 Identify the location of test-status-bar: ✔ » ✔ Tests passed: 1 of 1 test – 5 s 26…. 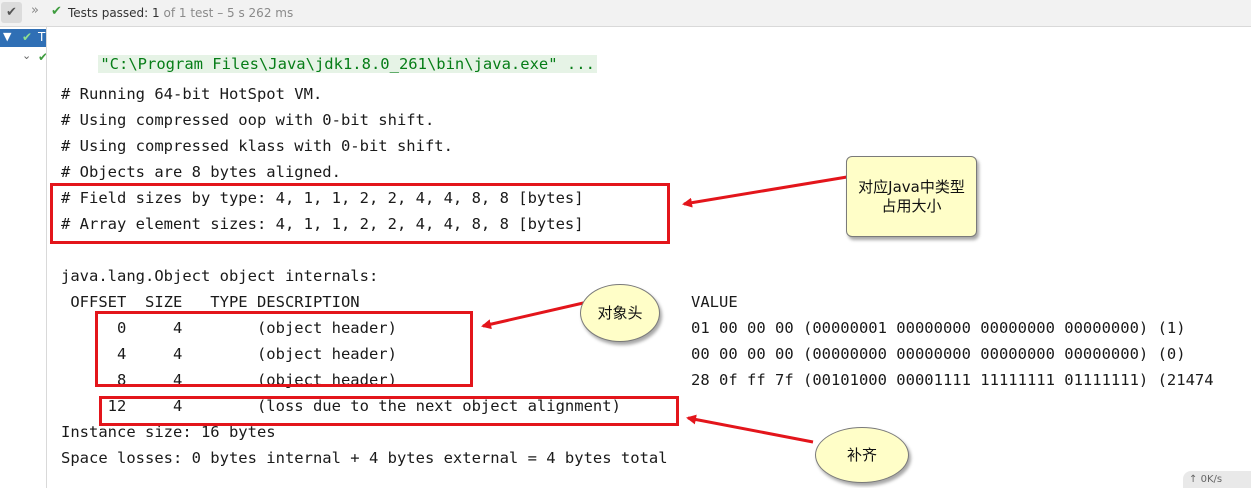
(625, 13).